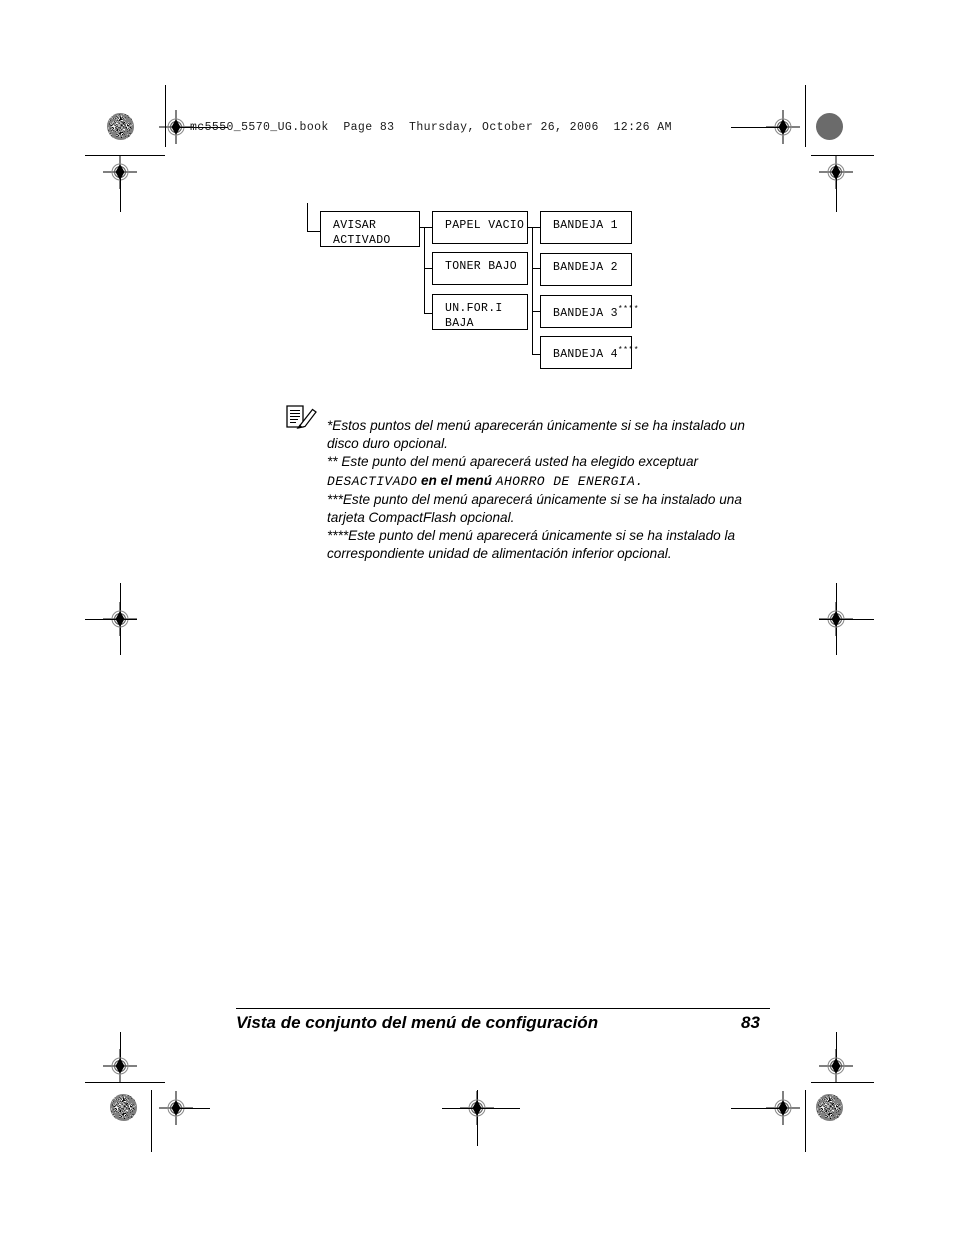 Image resolution: width=954 pixels, height=1235 pixels. I want to click on note-value-desactivado: DESACTIVADO, so click(372, 481).